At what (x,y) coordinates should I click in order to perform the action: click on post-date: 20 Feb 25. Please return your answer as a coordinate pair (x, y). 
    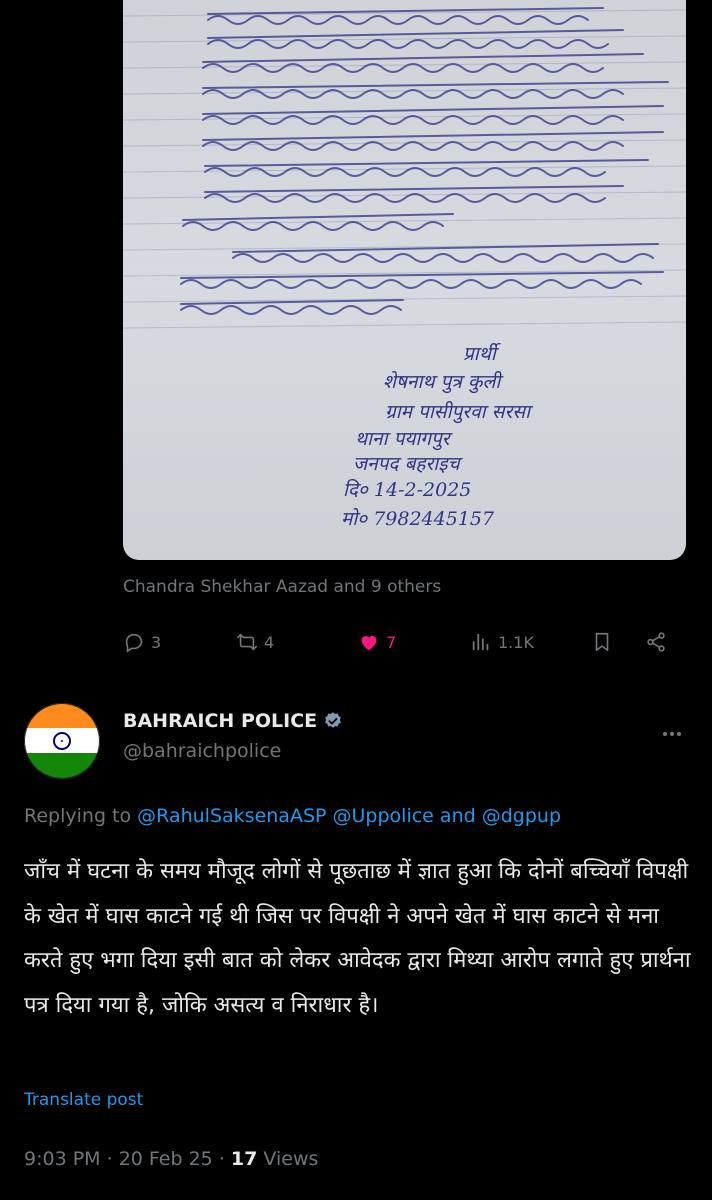
    Looking at the image, I should click on (166, 1159).